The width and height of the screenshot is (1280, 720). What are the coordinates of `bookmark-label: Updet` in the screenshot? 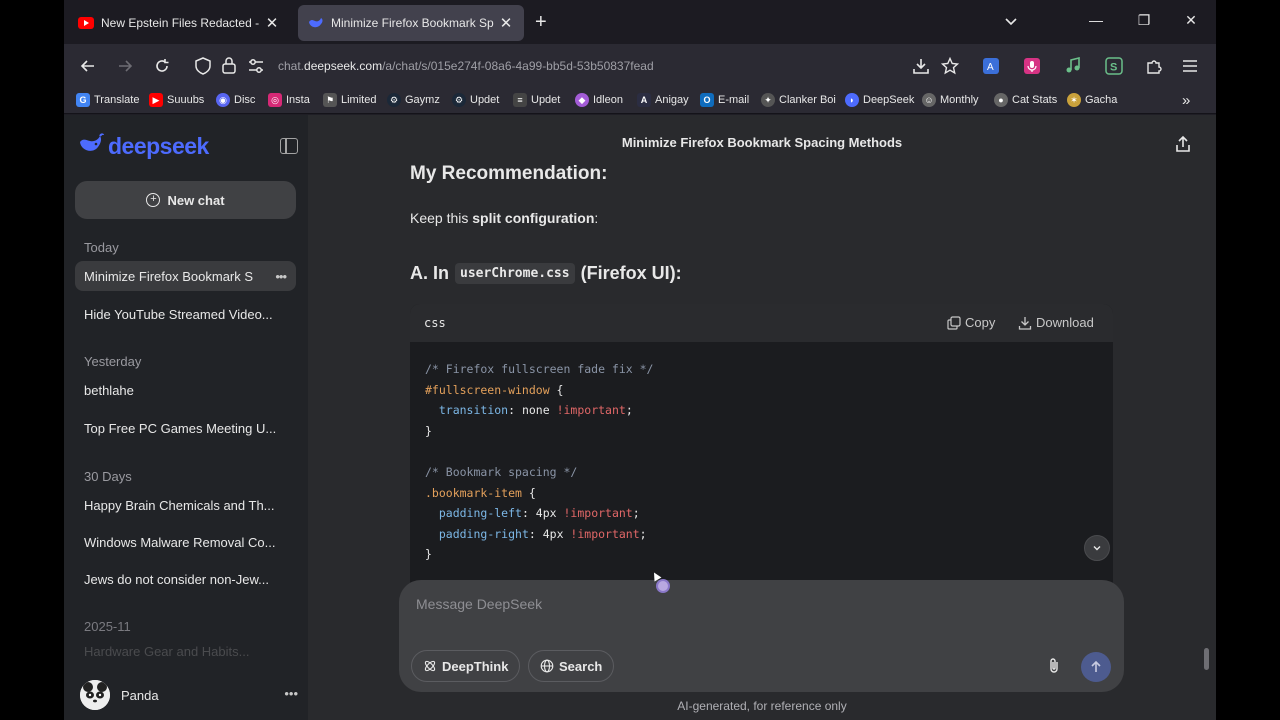 It's located at (546, 100).